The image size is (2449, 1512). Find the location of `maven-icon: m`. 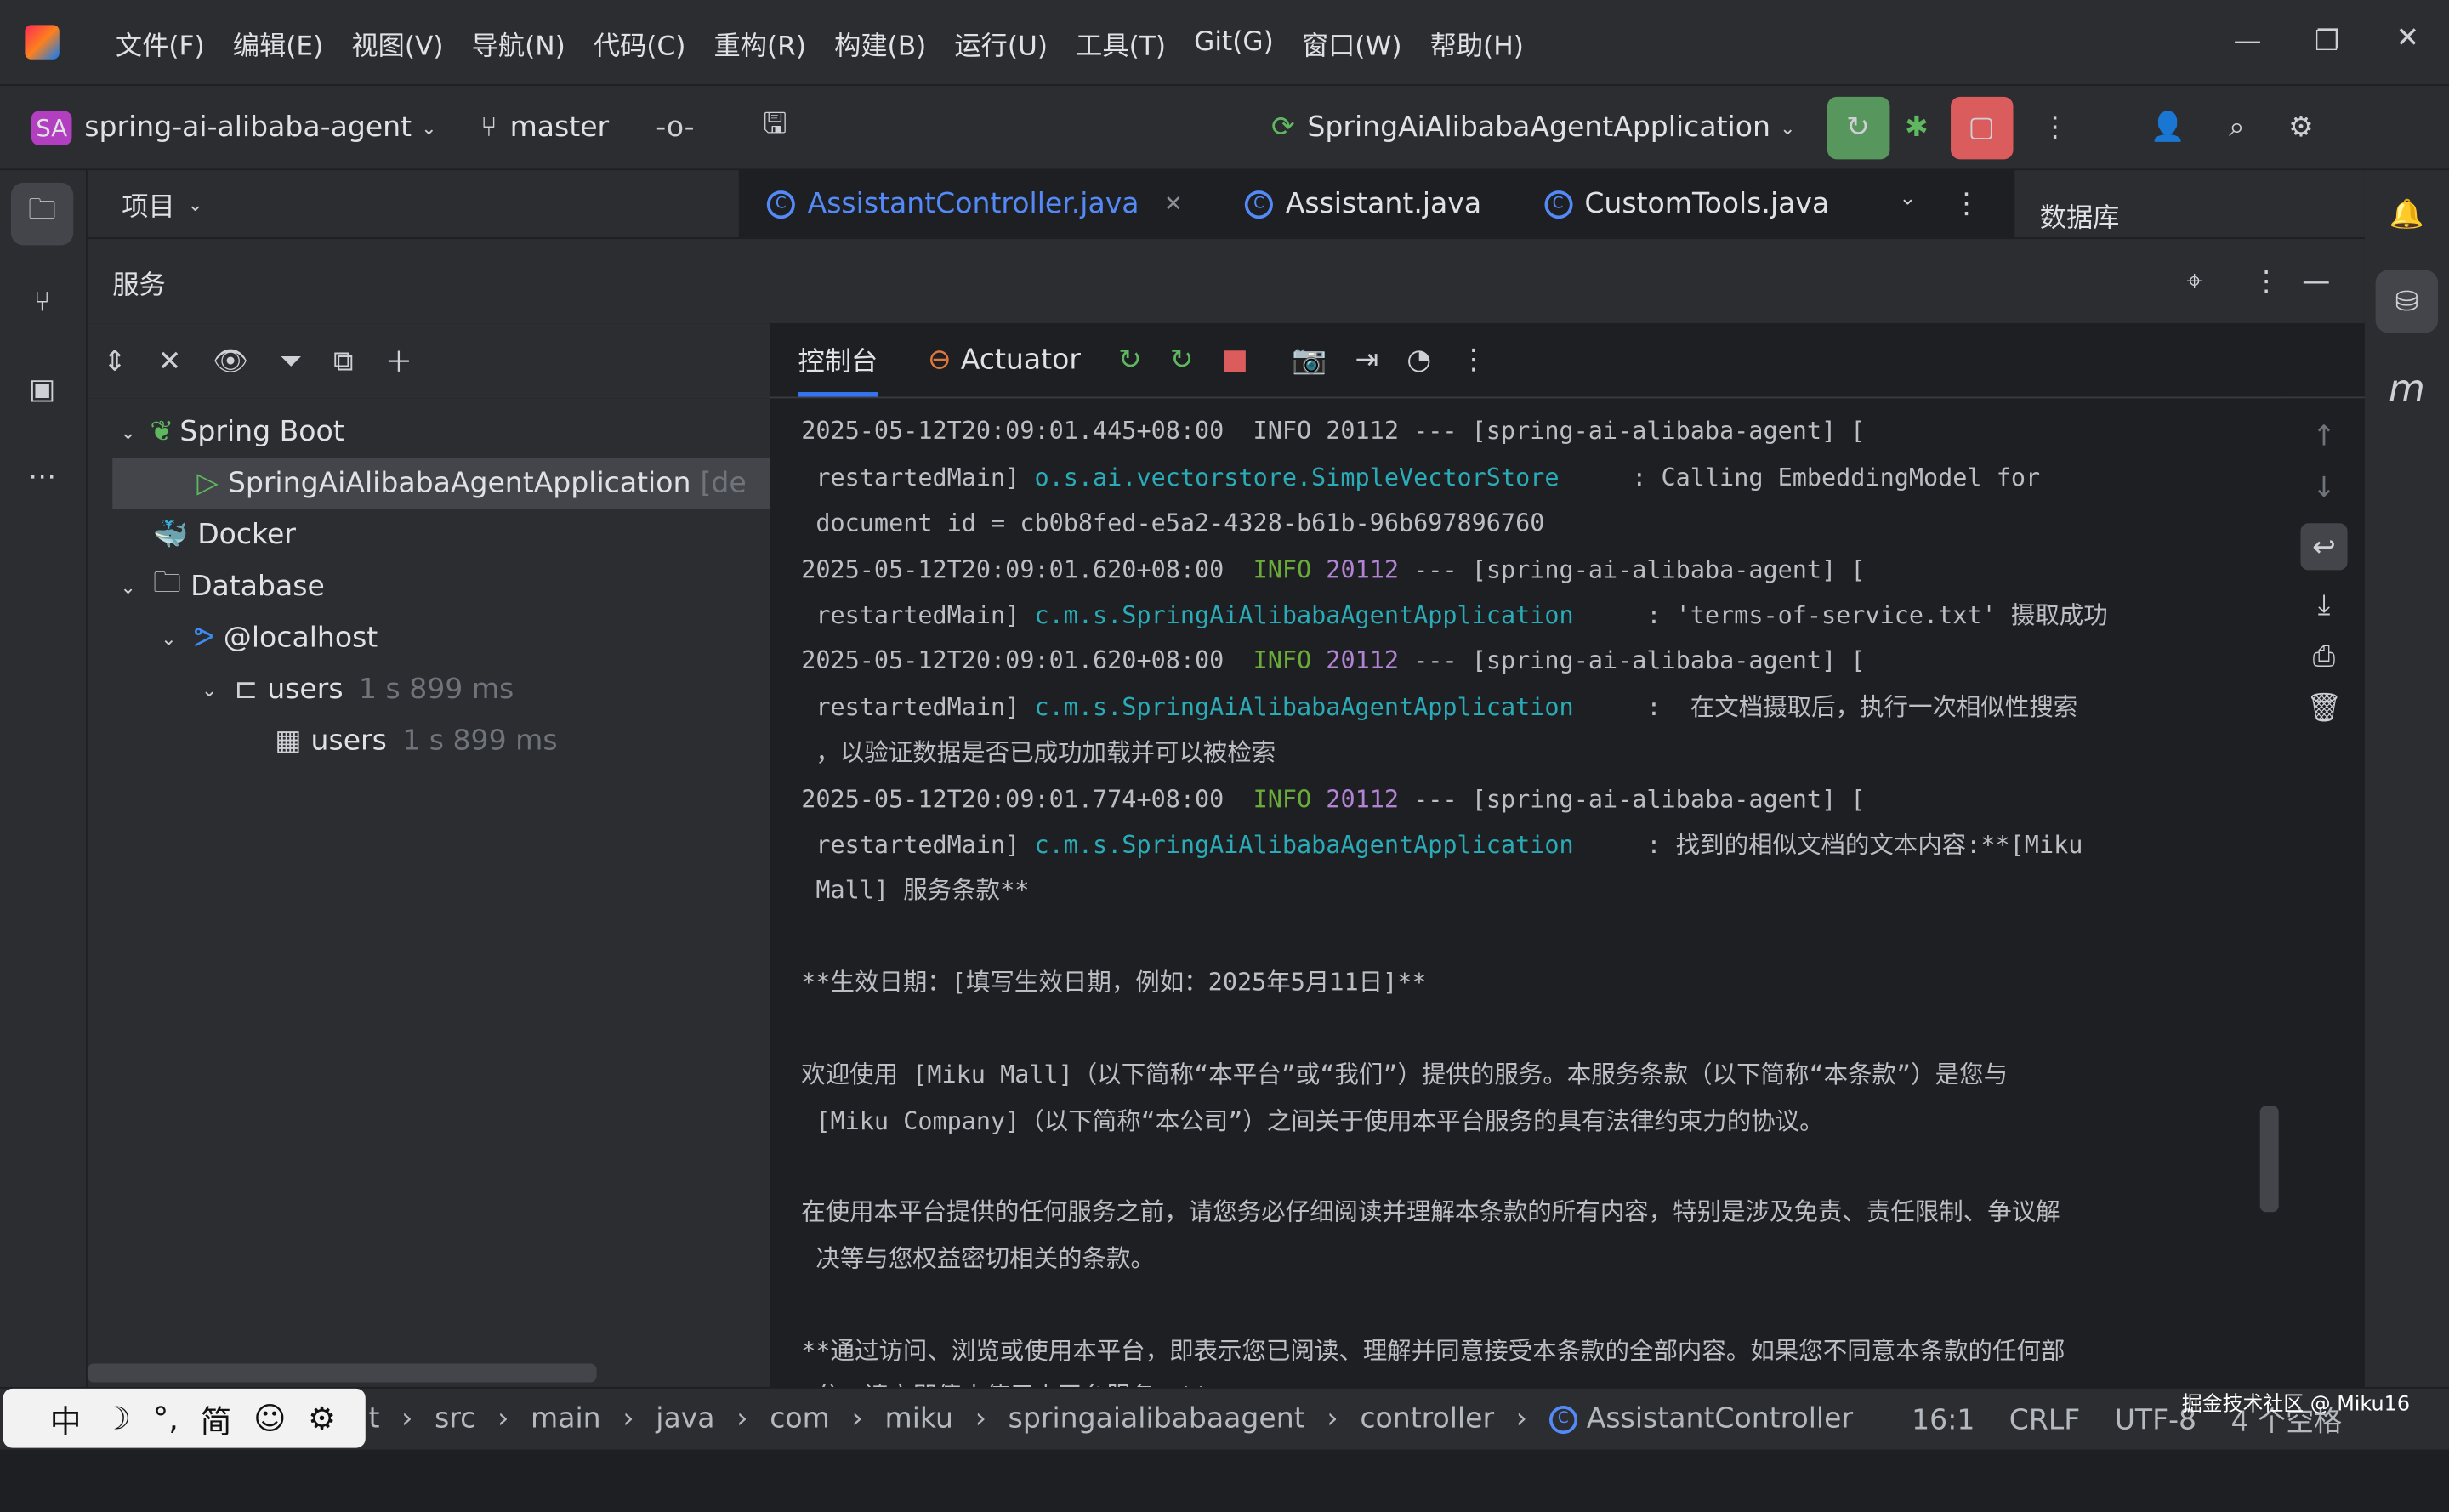

maven-icon: m is located at coordinates (2407, 389).